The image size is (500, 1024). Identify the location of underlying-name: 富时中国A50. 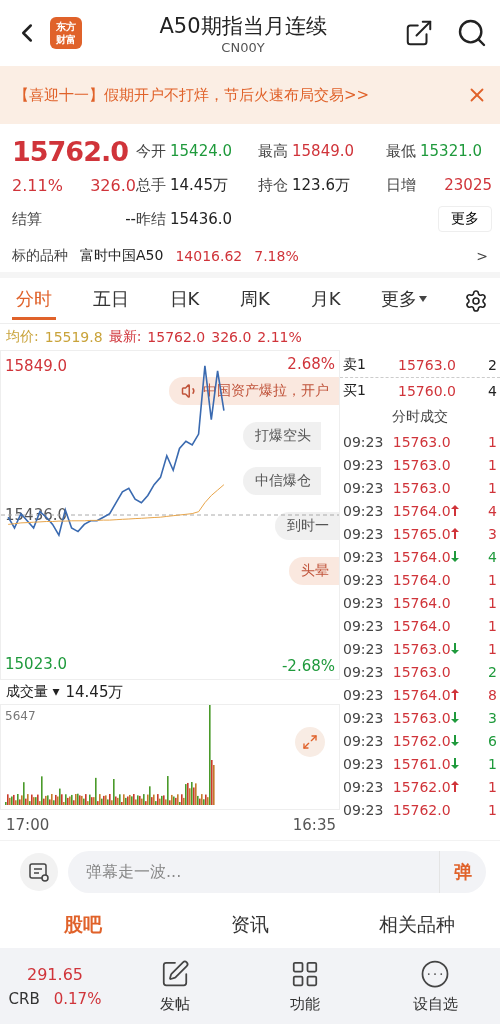
(122, 256).